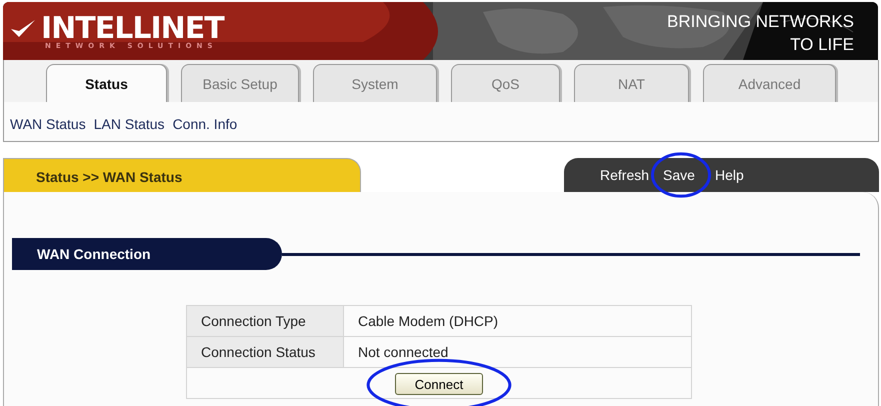 The image size is (881, 406). I want to click on action-link: Refresh, so click(625, 175).